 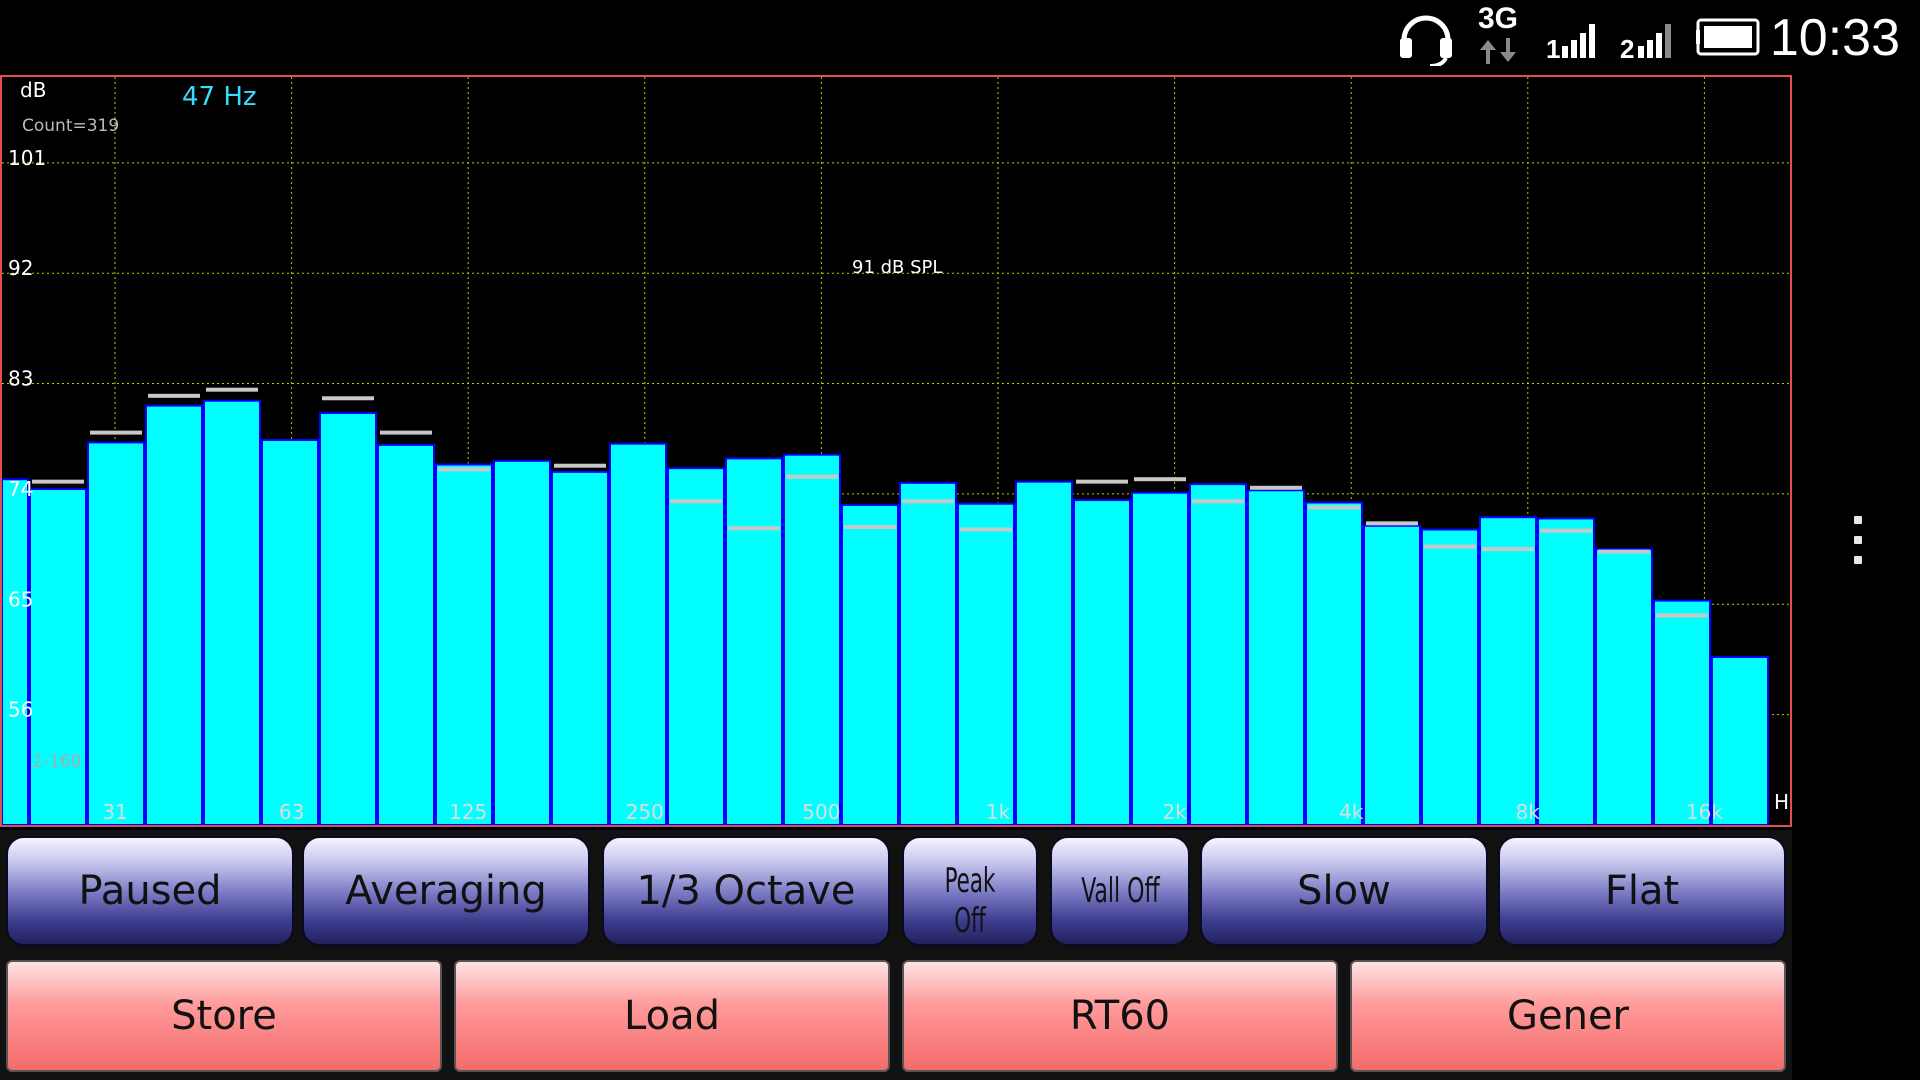 What do you see at coordinates (1498, 18) in the screenshot?
I see `network-type-label: 3G` at bounding box center [1498, 18].